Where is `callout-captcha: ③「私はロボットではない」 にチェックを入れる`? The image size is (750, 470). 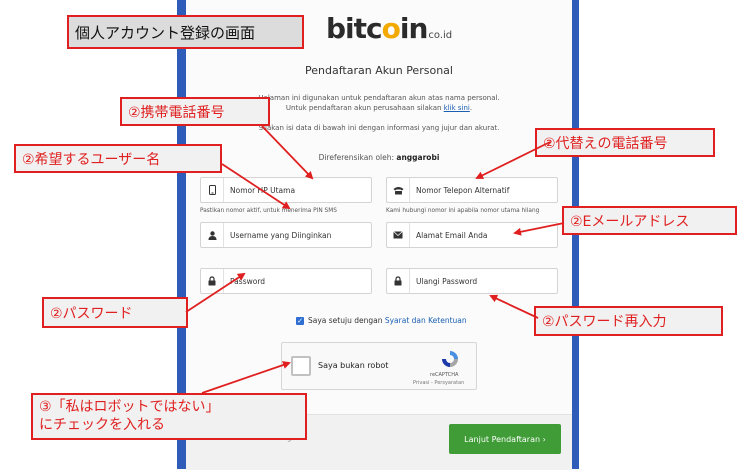 callout-captcha: ③「私はロボットではない」 にチェックを入れる is located at coordinates (169, 416).